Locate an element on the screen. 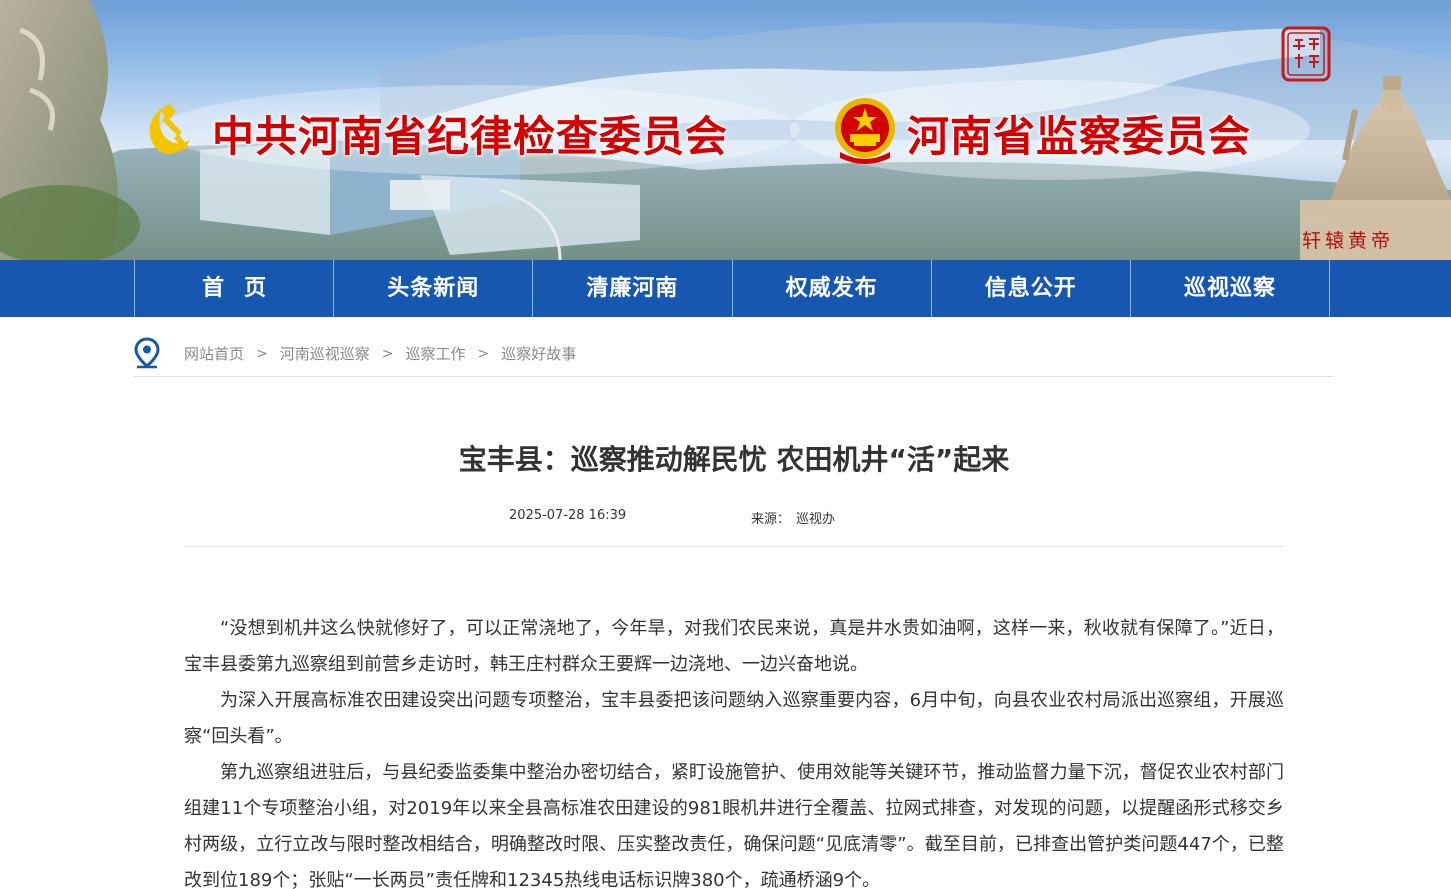  party-emblem-icon is located at coordinates (169, 129).